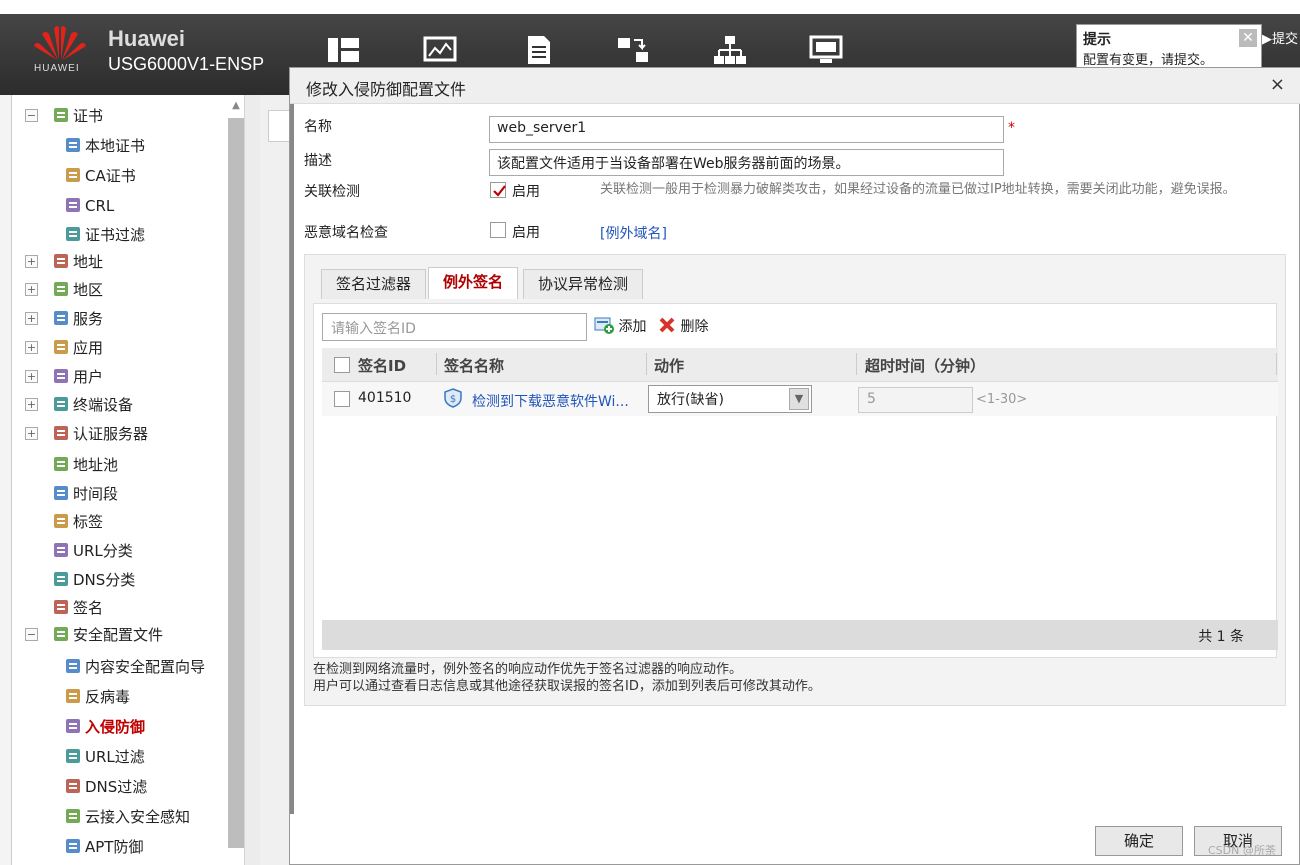  I want to click on sidebar-item: CA证书, so click(100, 176).